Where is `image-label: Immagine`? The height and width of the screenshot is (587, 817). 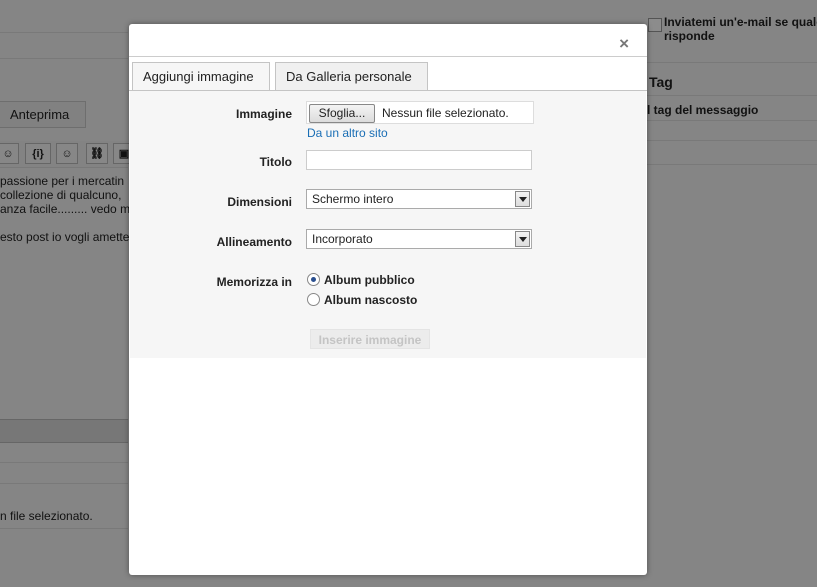 image-label: Immagine is located at coordinates (263, 114).